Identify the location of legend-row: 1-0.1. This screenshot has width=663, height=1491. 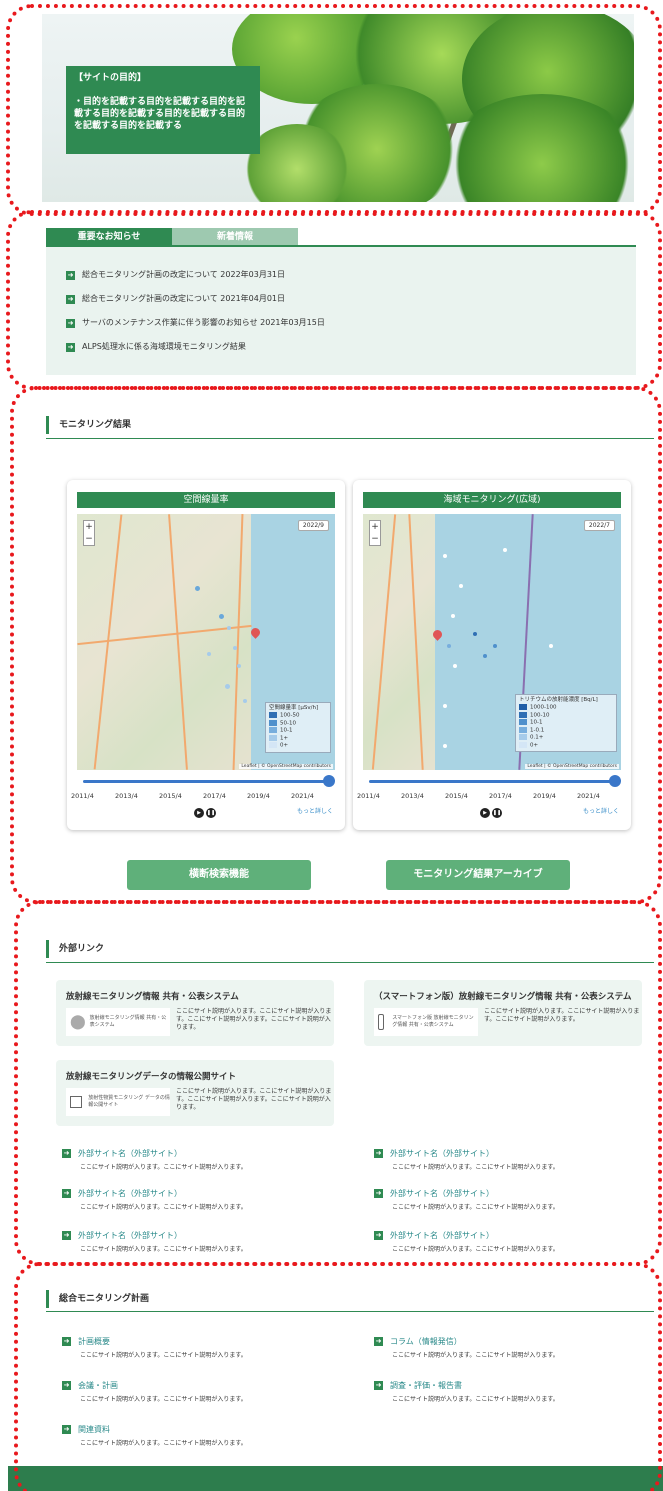
(566, 730).